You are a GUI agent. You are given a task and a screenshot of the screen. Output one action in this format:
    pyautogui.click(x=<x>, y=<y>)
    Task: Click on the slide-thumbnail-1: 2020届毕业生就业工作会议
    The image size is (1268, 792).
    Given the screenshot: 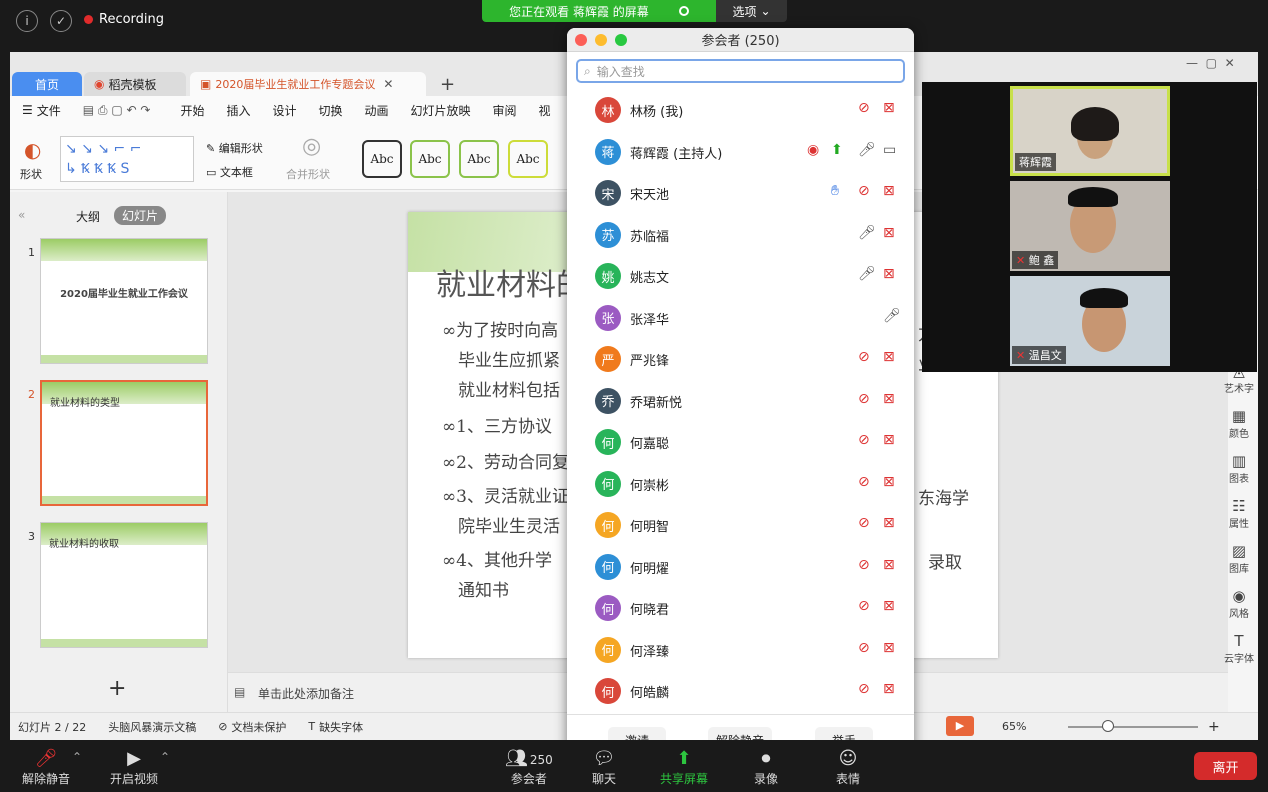 What is the action you would take?
    pyautogui.click(x=124, y=301)
    